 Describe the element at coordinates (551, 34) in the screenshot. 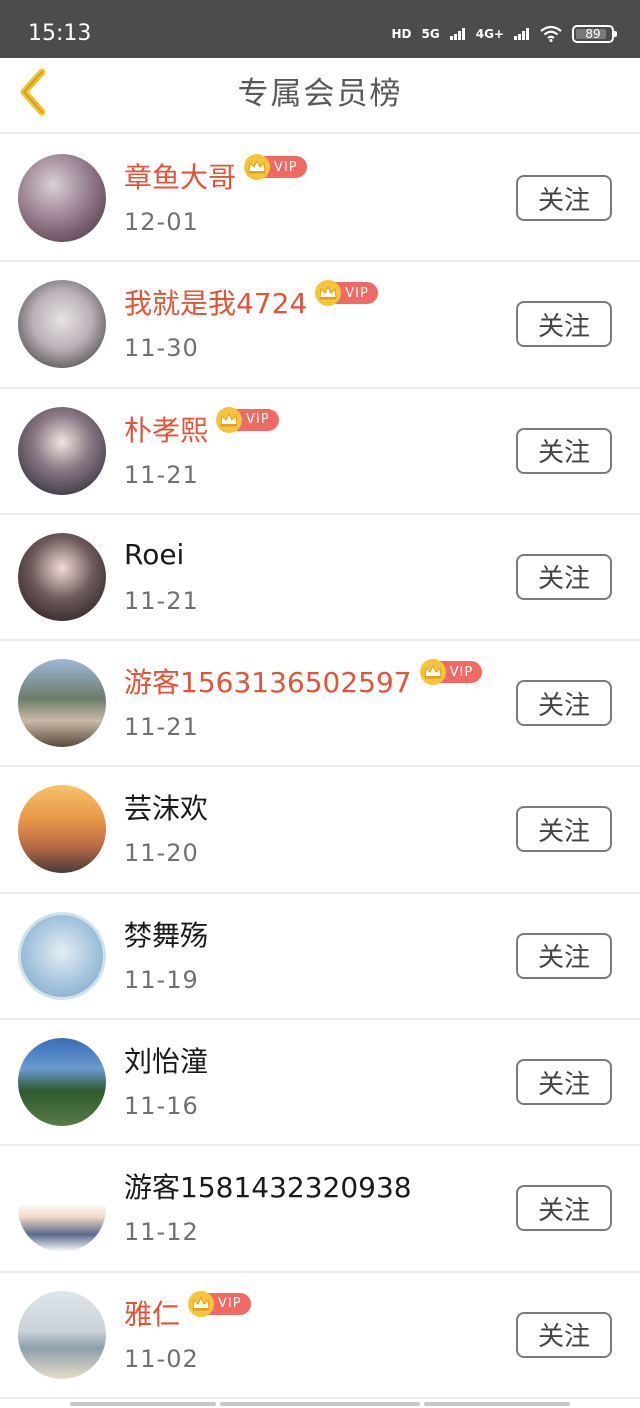

I see `wifi-icon` at that location.